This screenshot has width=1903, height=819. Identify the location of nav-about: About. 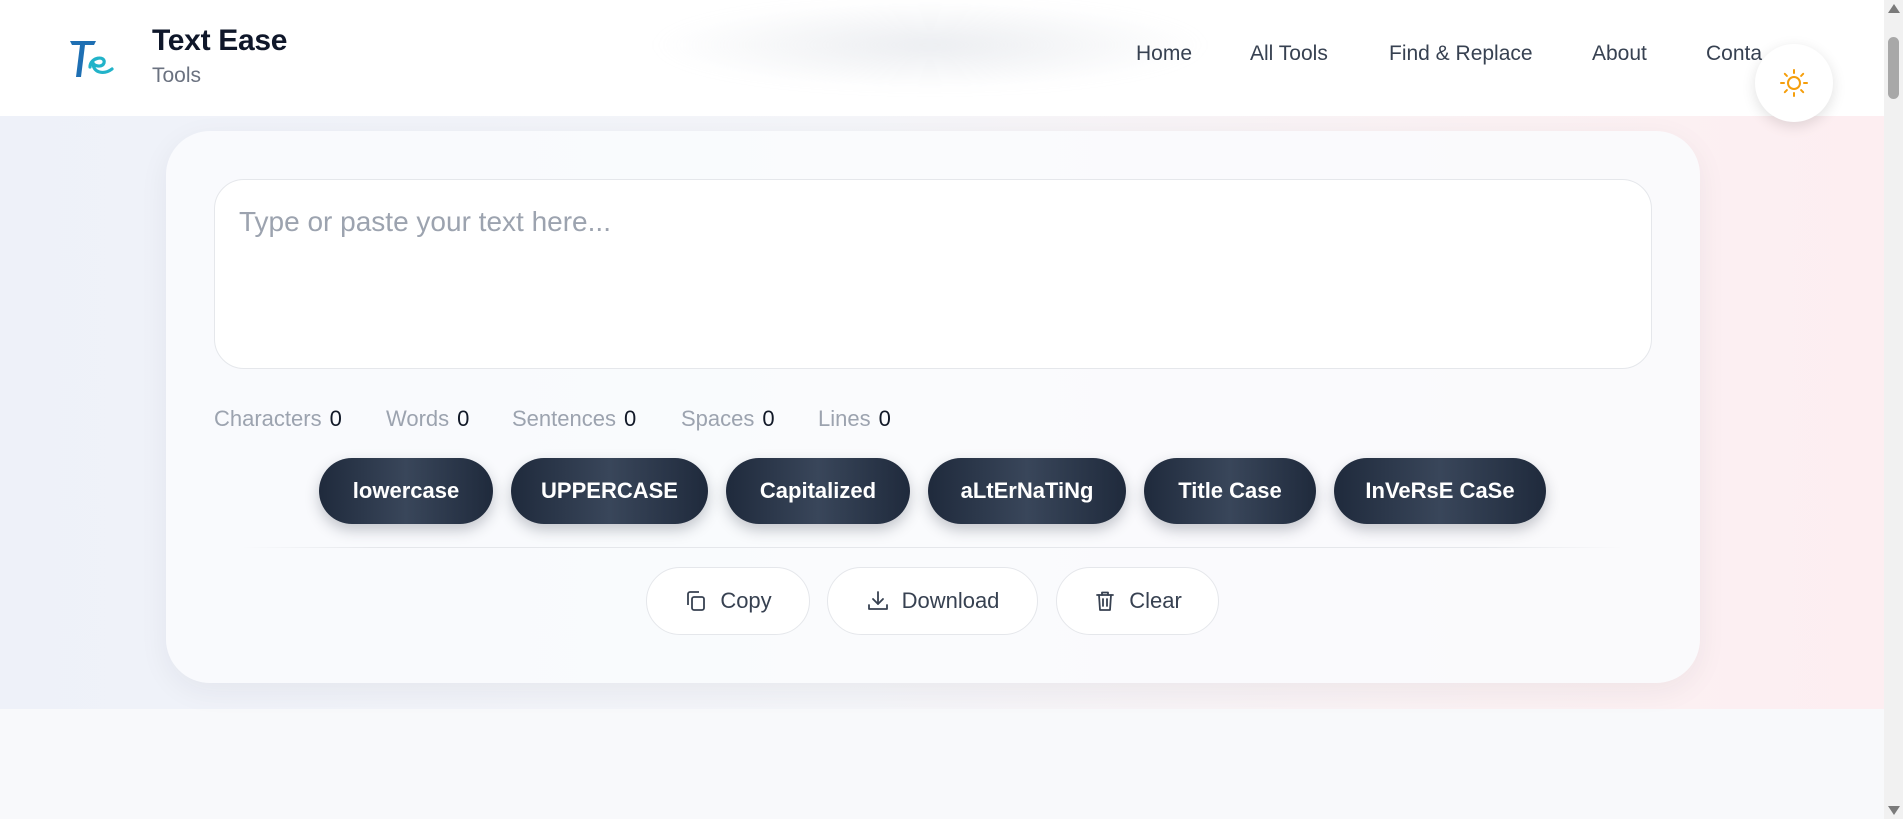
(1619, 54).